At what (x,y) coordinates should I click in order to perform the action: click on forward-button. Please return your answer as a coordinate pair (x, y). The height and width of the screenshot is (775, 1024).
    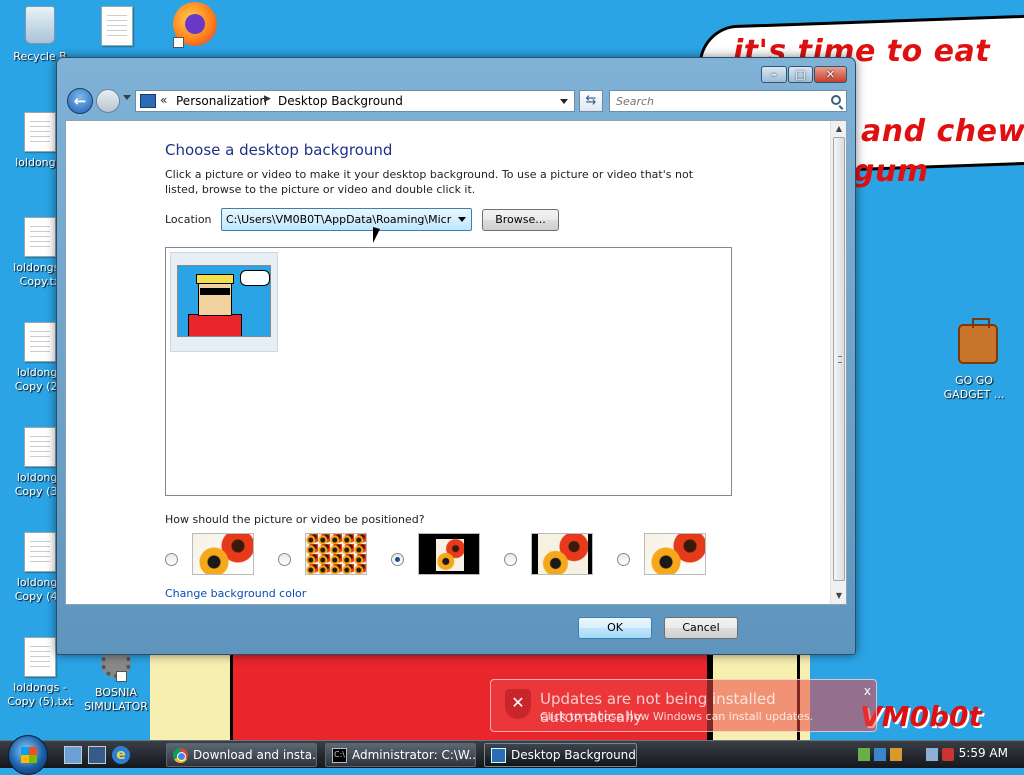
    Looking at the image, I should click on (108, 101).